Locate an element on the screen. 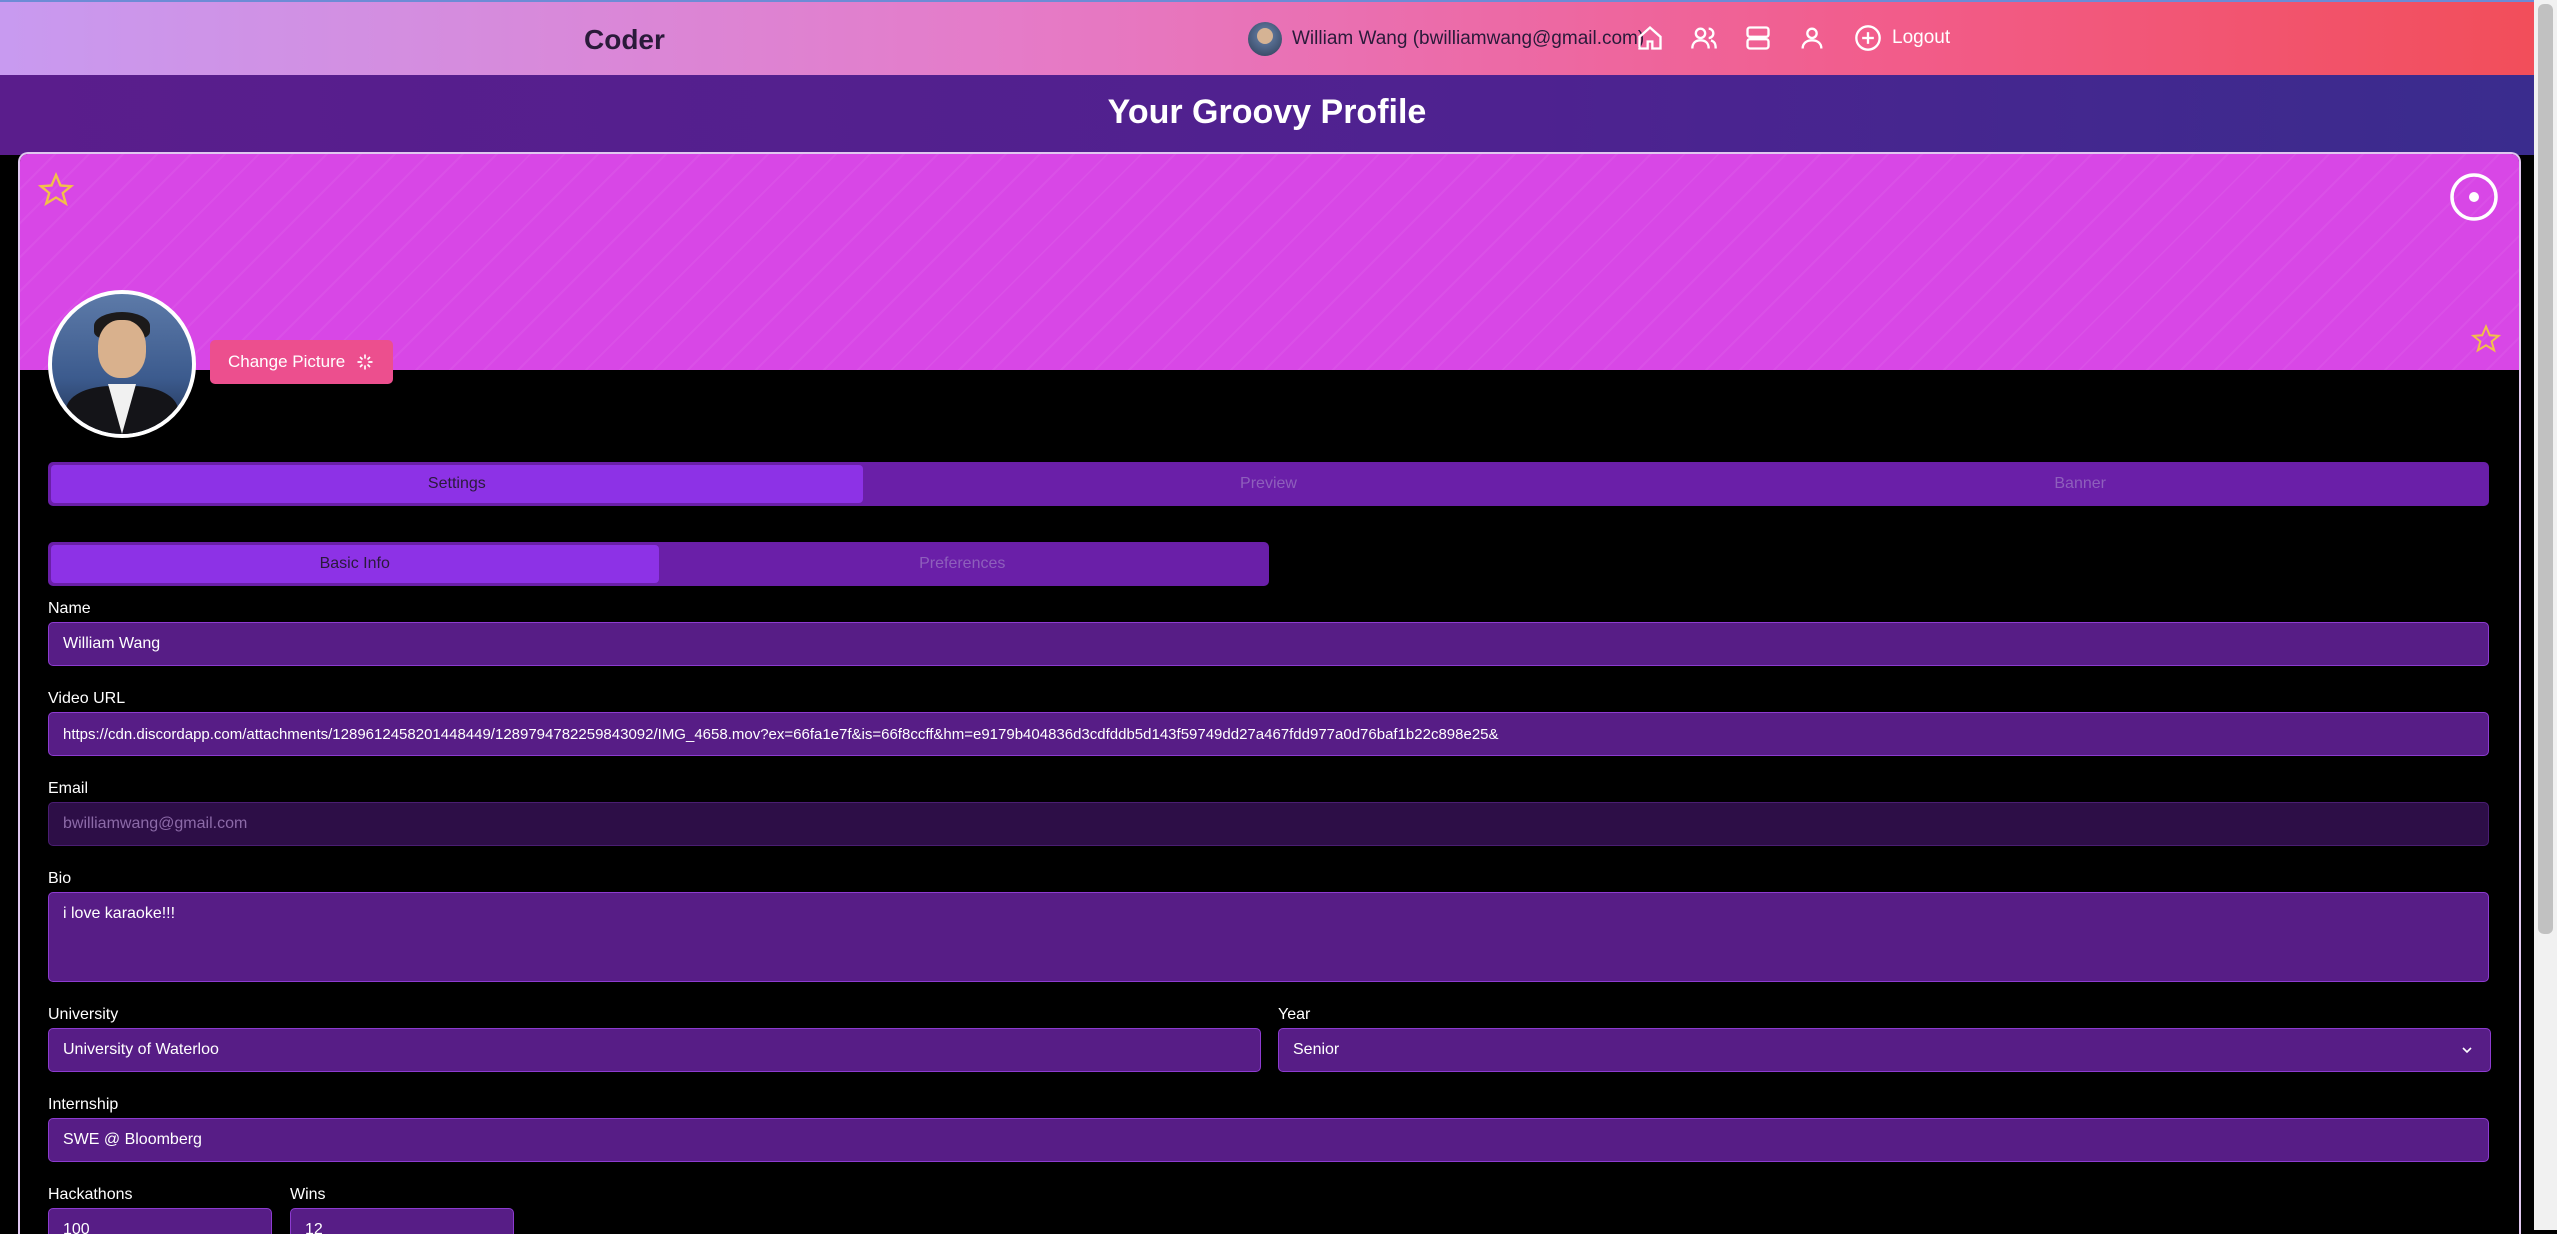  change-picture-button: Change Picture is located at coordinates (302, 362).